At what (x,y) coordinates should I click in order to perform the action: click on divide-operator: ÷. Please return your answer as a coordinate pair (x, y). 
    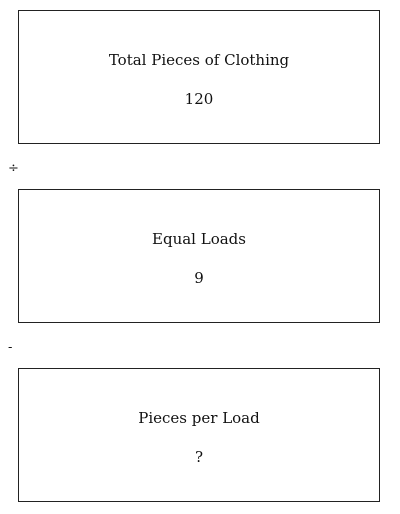
    Looking at the image, I should click on (13, 168).